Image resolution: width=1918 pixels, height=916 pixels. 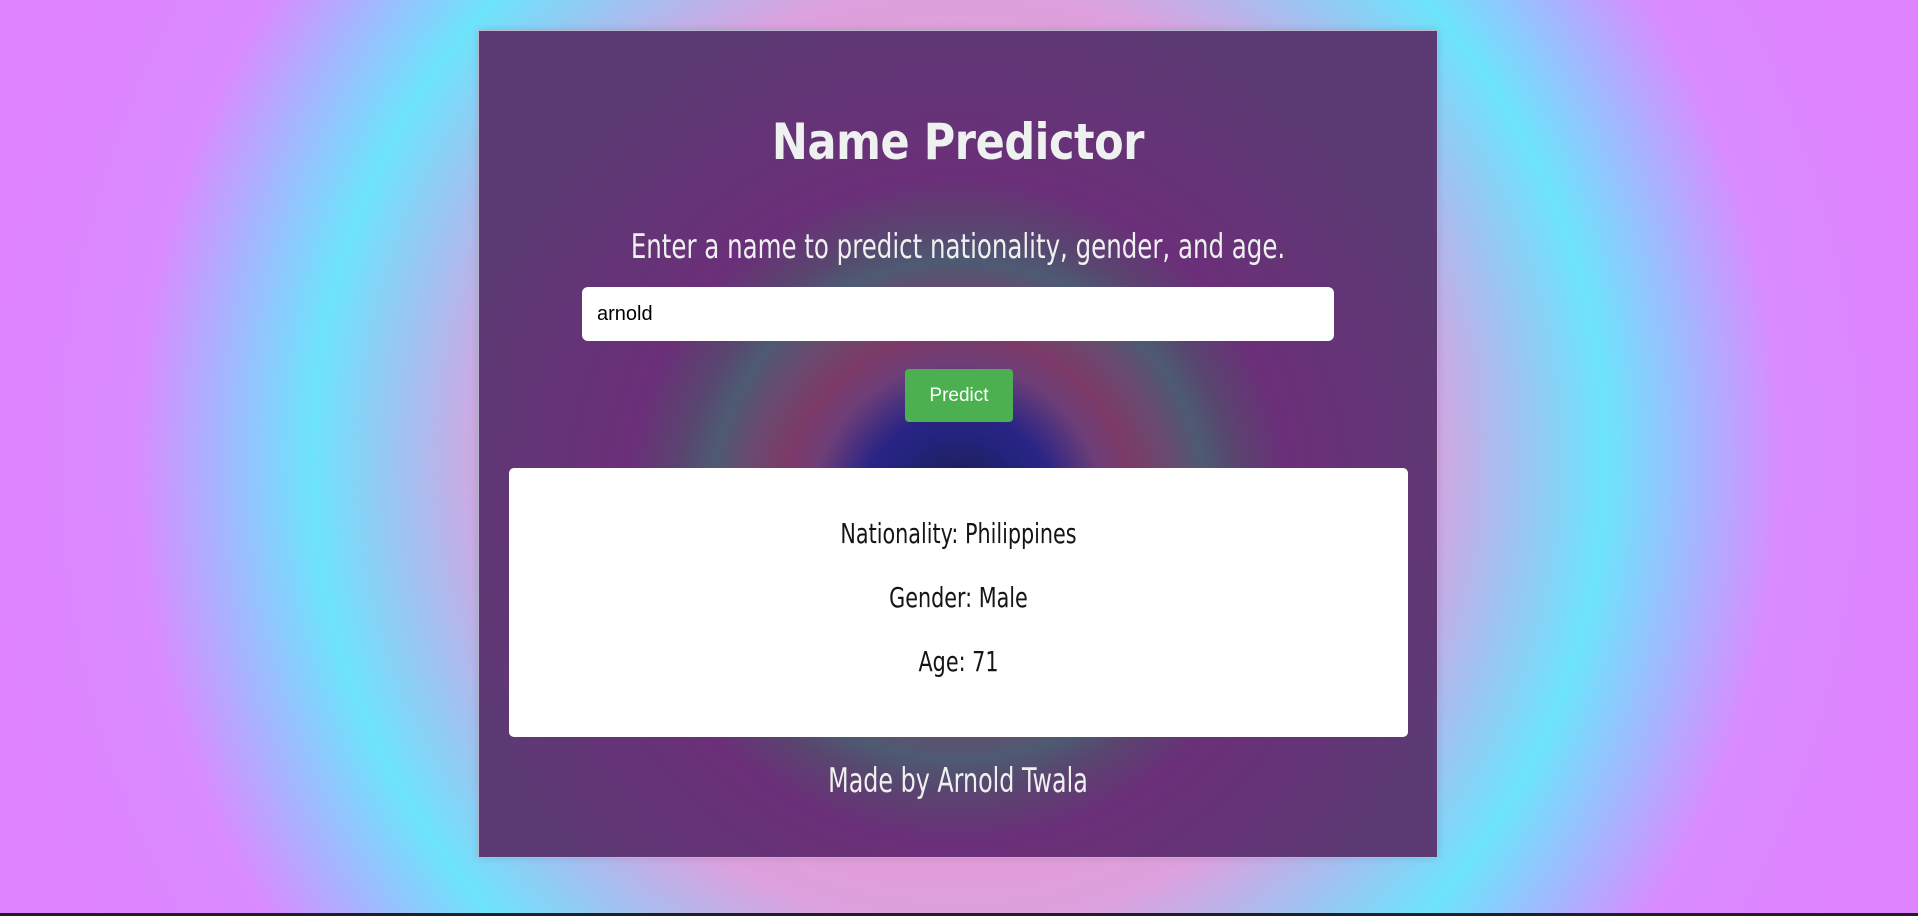 I want to click on name-input, so click(x=958, y=314).